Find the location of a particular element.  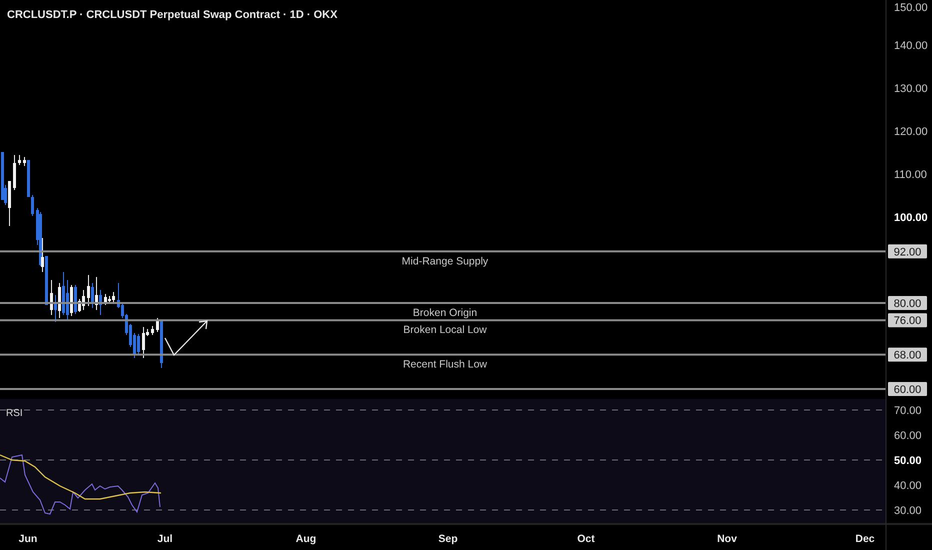

projection-arrow is located at coordinates (186, 338).